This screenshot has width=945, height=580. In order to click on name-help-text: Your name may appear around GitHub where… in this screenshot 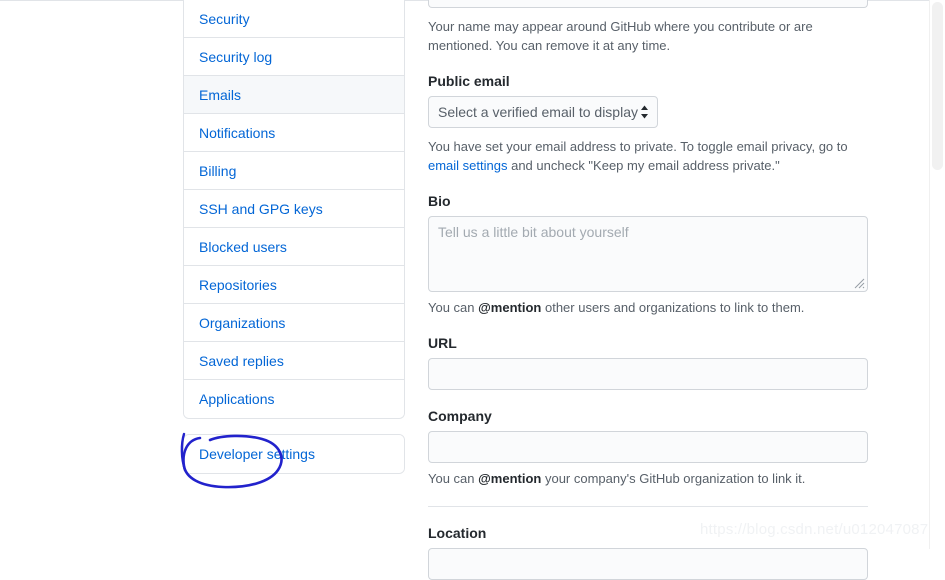, I will do `click(648, 36)`.